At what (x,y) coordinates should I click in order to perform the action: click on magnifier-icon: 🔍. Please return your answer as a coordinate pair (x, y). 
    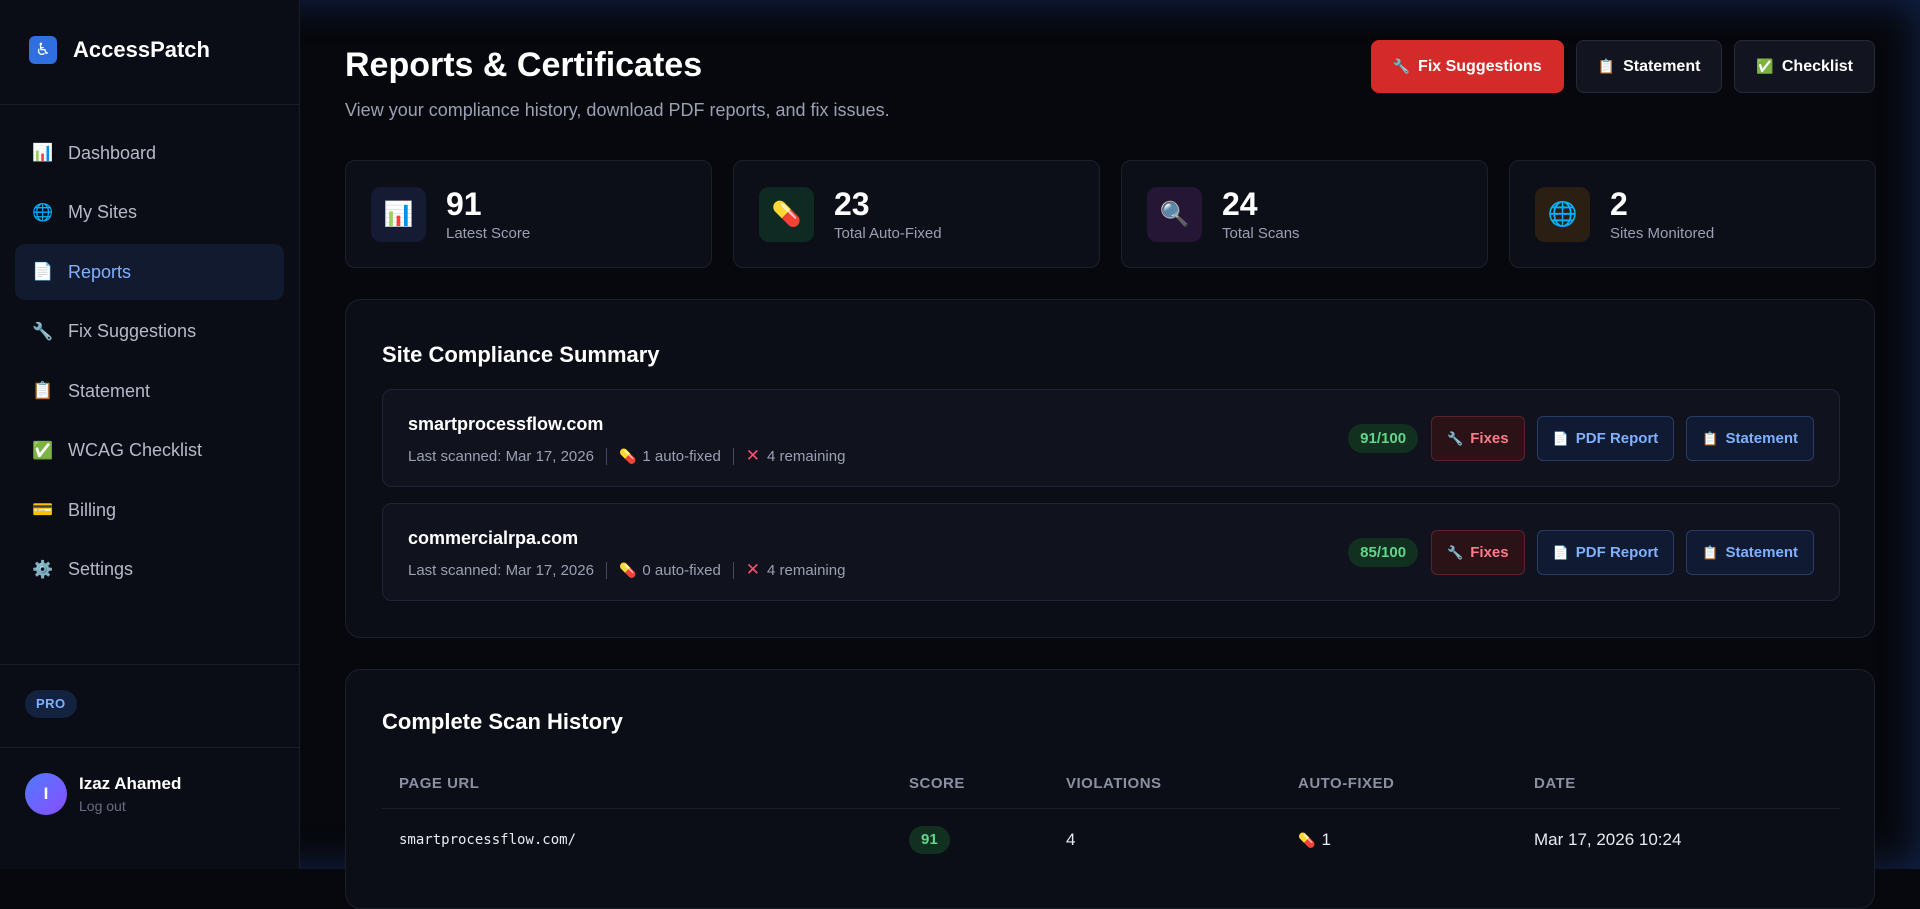
    Looking at the image, I should click on (1174, 214).